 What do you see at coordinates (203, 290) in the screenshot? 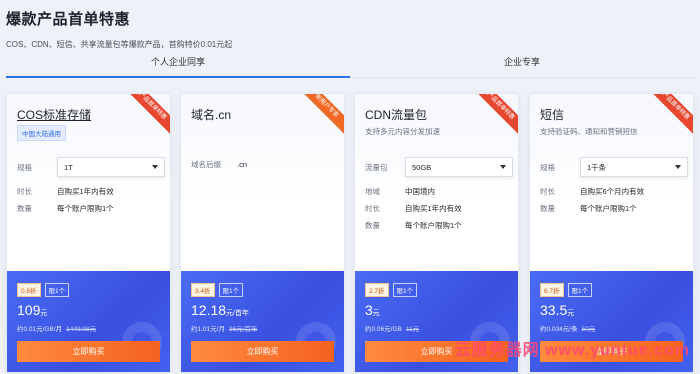
I see `discount-tag: 3.4折` at bounding box center [203, 290].